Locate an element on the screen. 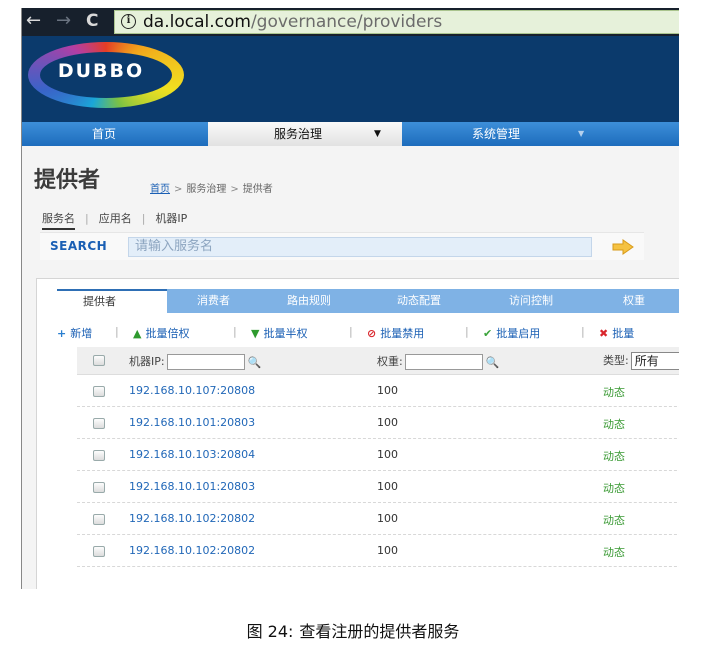  check-icon: ✔ is located at coordinates (488, 333).